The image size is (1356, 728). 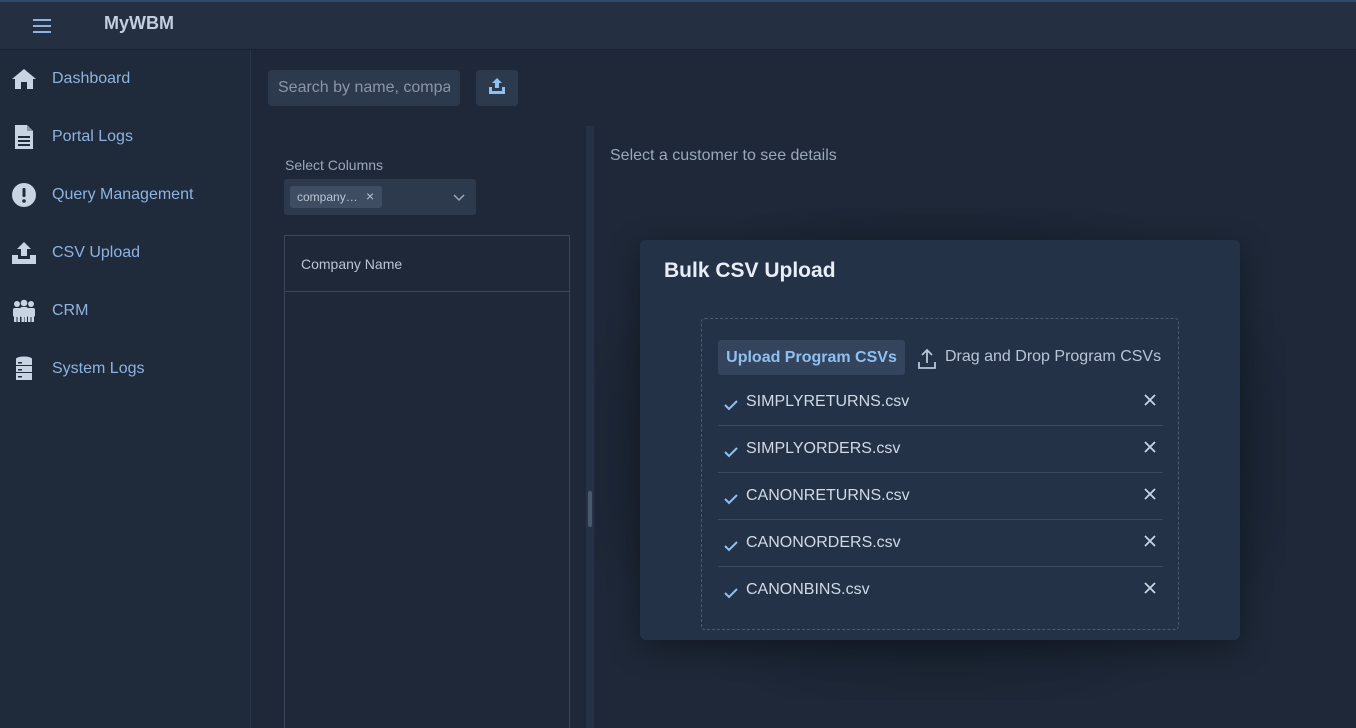 I want to click on detail-hint-text: Select a customer to see details, so click(x=723, y=155).